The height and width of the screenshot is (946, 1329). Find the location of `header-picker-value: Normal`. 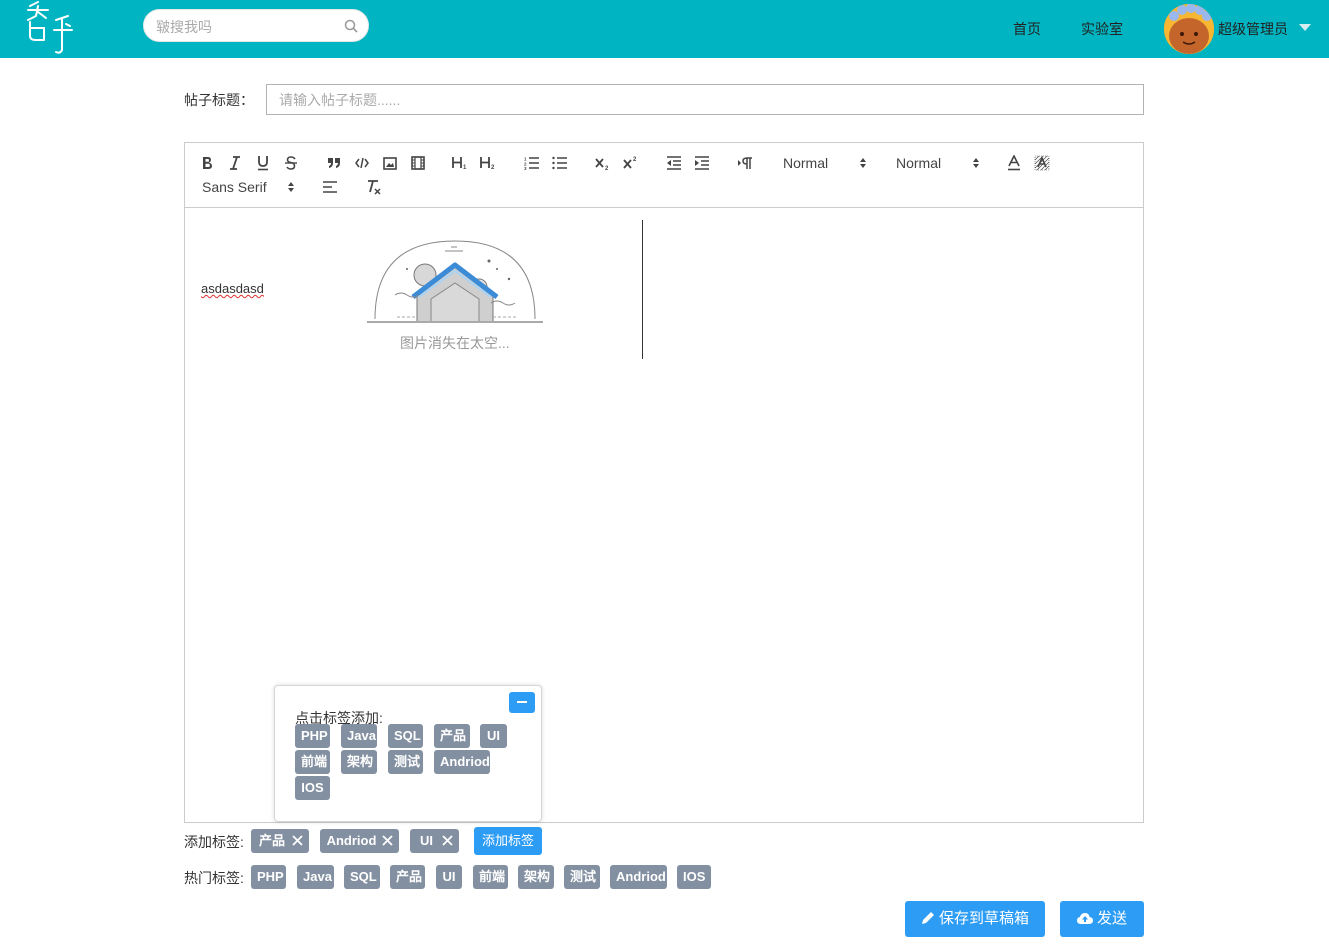

header-picker-value: Normal is located at coordinates (806, 163).